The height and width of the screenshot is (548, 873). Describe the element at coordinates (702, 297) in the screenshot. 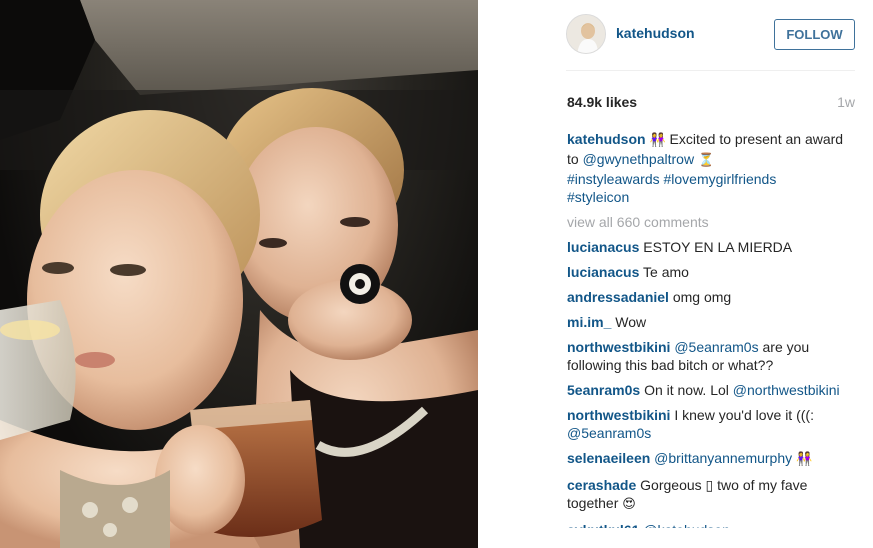

I see `comment-text: omg omg` at that location.